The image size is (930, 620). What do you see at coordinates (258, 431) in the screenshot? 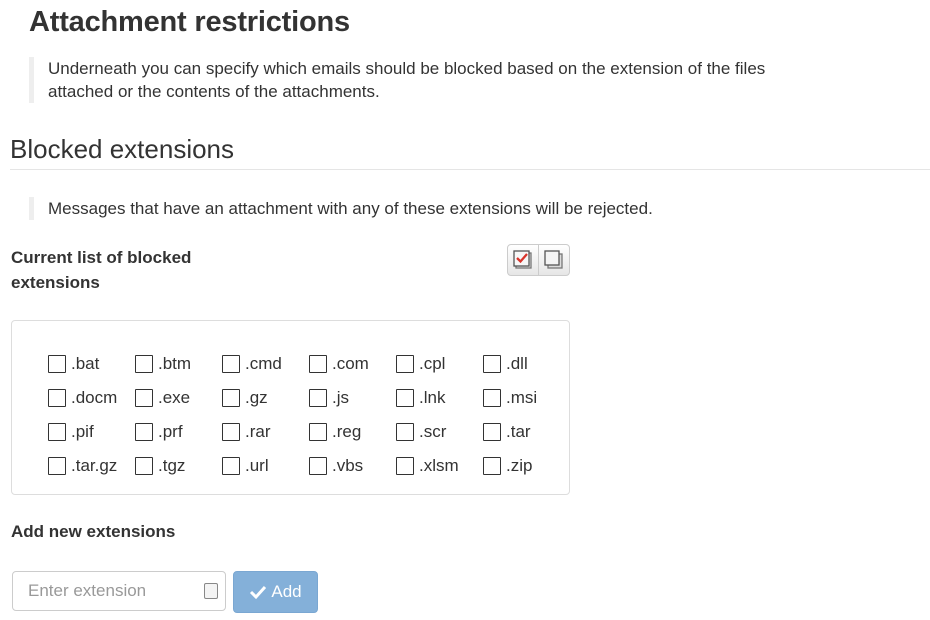
I see `extension-label: .rar` at bounding box center [258, 431].